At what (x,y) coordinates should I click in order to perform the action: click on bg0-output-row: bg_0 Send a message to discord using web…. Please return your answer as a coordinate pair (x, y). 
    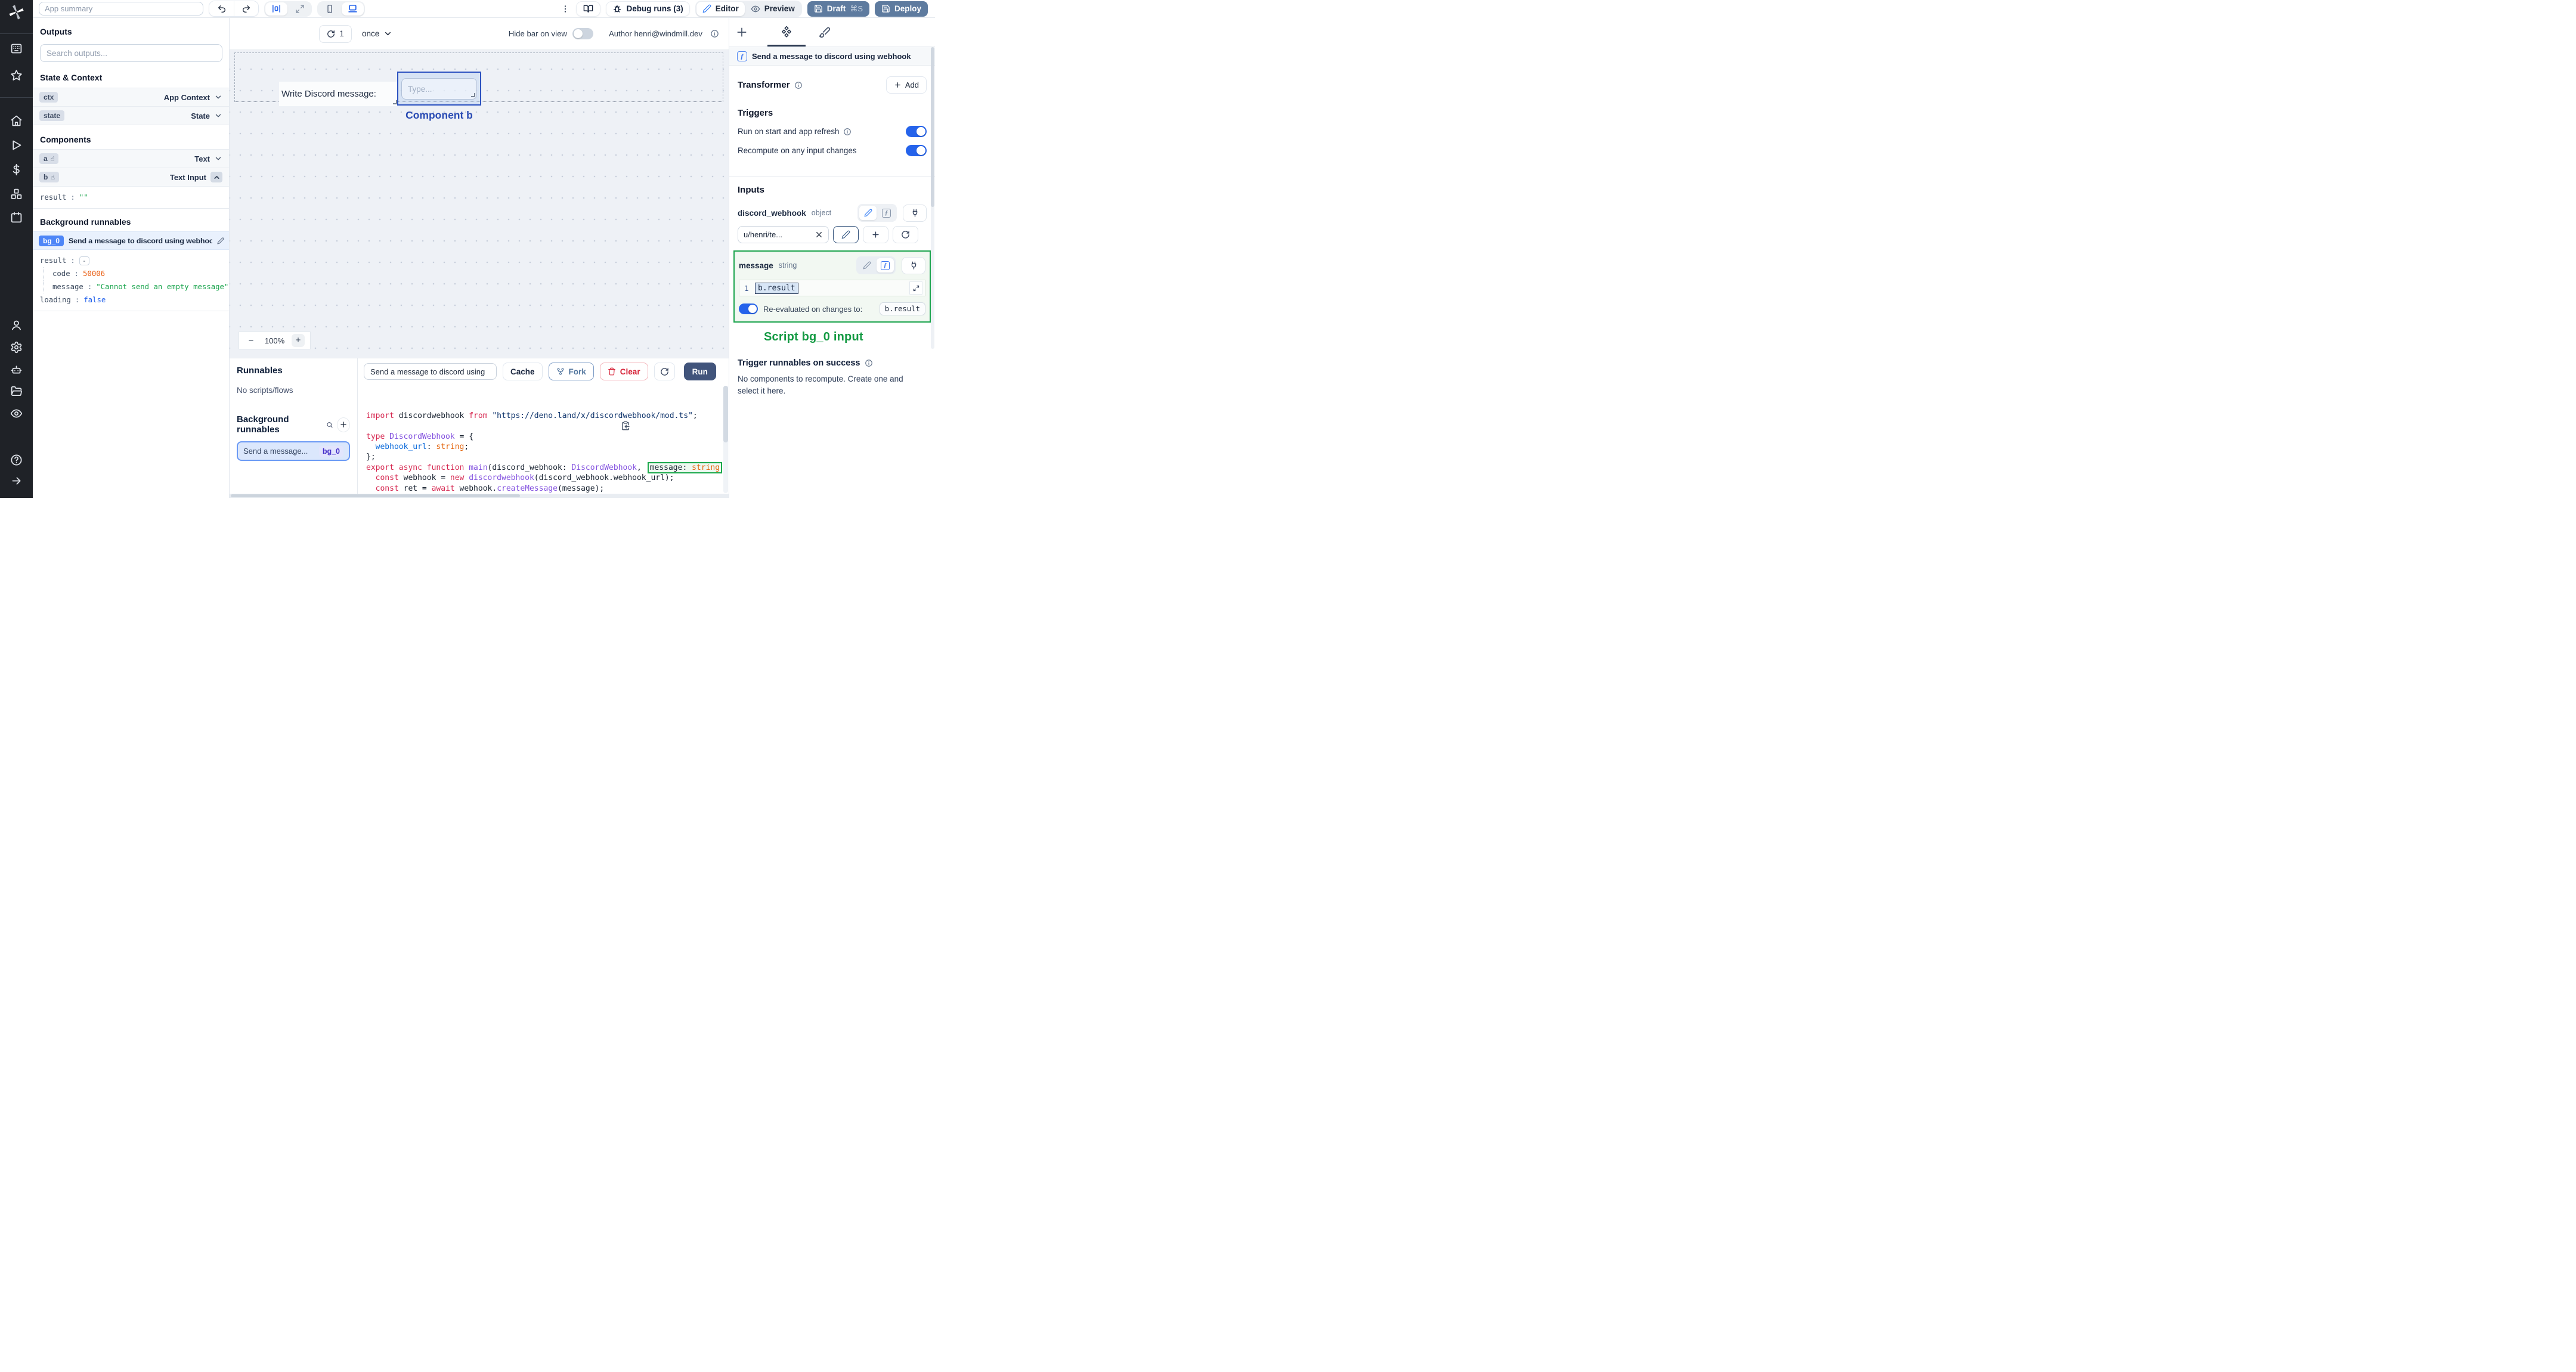
    Looking at the image, I should click on (131, 240).